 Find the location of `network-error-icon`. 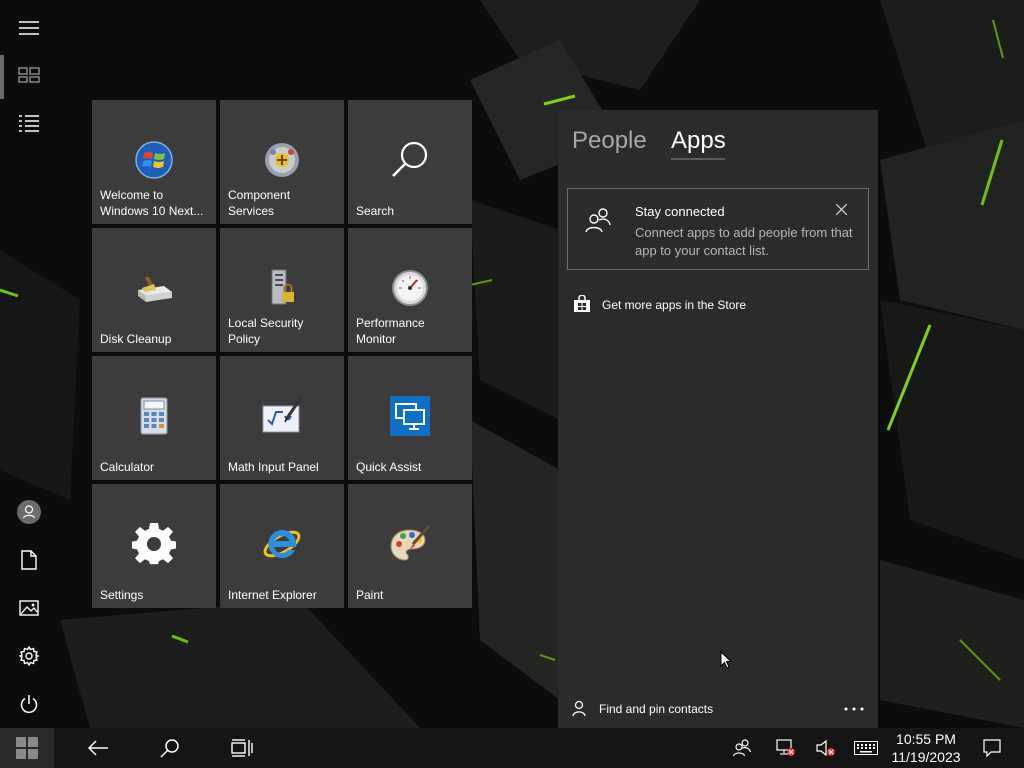

network-error-icon is located at coordinates (785, 747).